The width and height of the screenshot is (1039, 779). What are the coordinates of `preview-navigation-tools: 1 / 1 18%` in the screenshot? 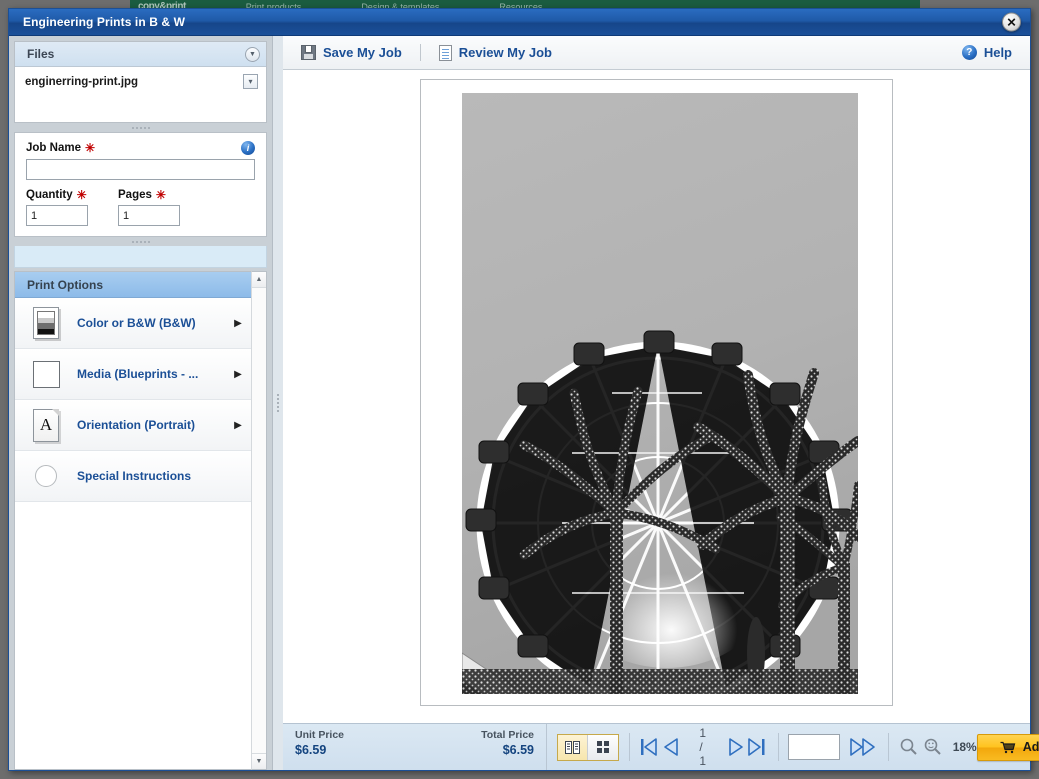 It's located at (762, 747).